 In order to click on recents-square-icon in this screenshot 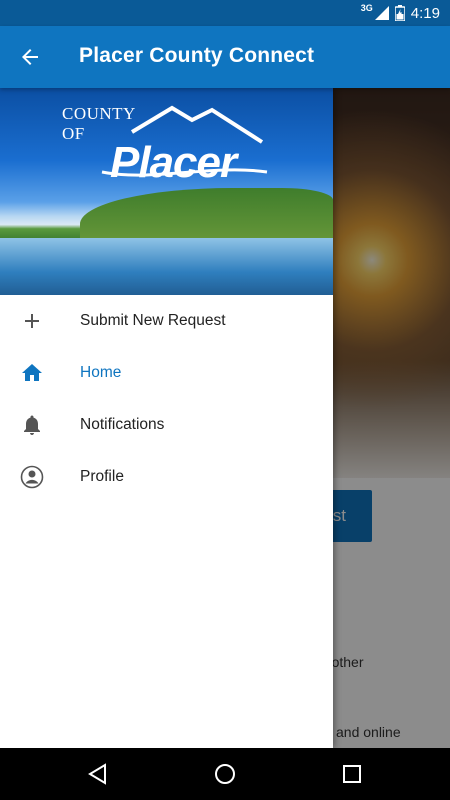, I will do `click(352, 774)`.